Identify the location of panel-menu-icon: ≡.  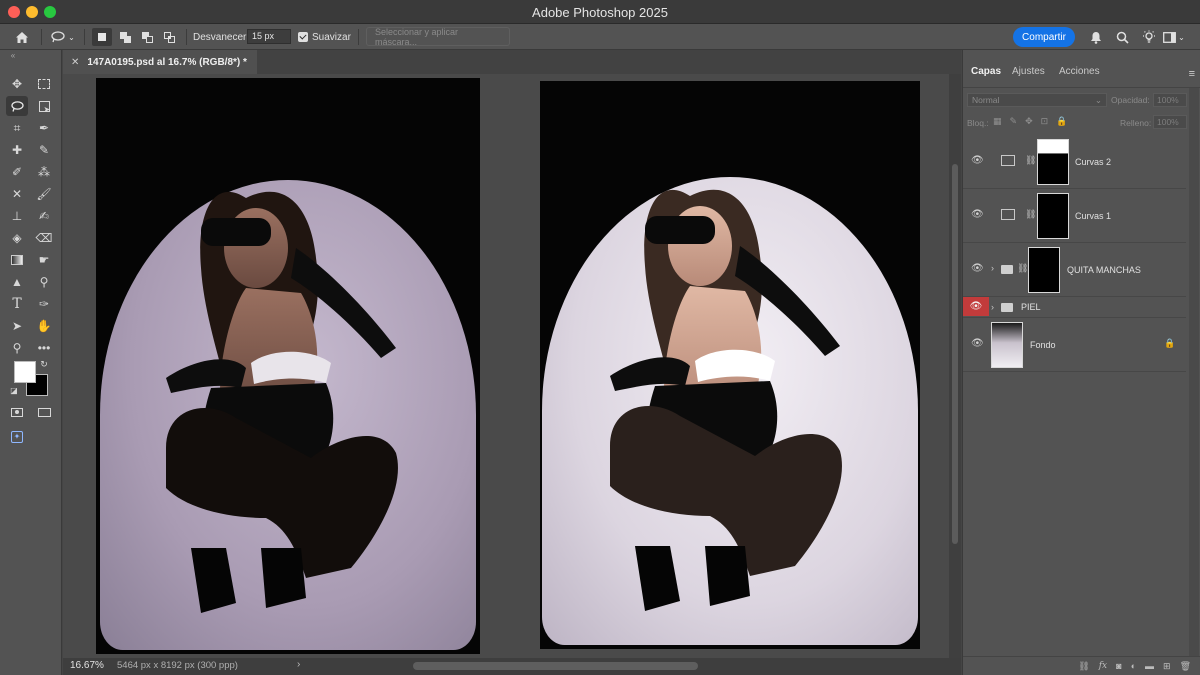
(1192, 74).